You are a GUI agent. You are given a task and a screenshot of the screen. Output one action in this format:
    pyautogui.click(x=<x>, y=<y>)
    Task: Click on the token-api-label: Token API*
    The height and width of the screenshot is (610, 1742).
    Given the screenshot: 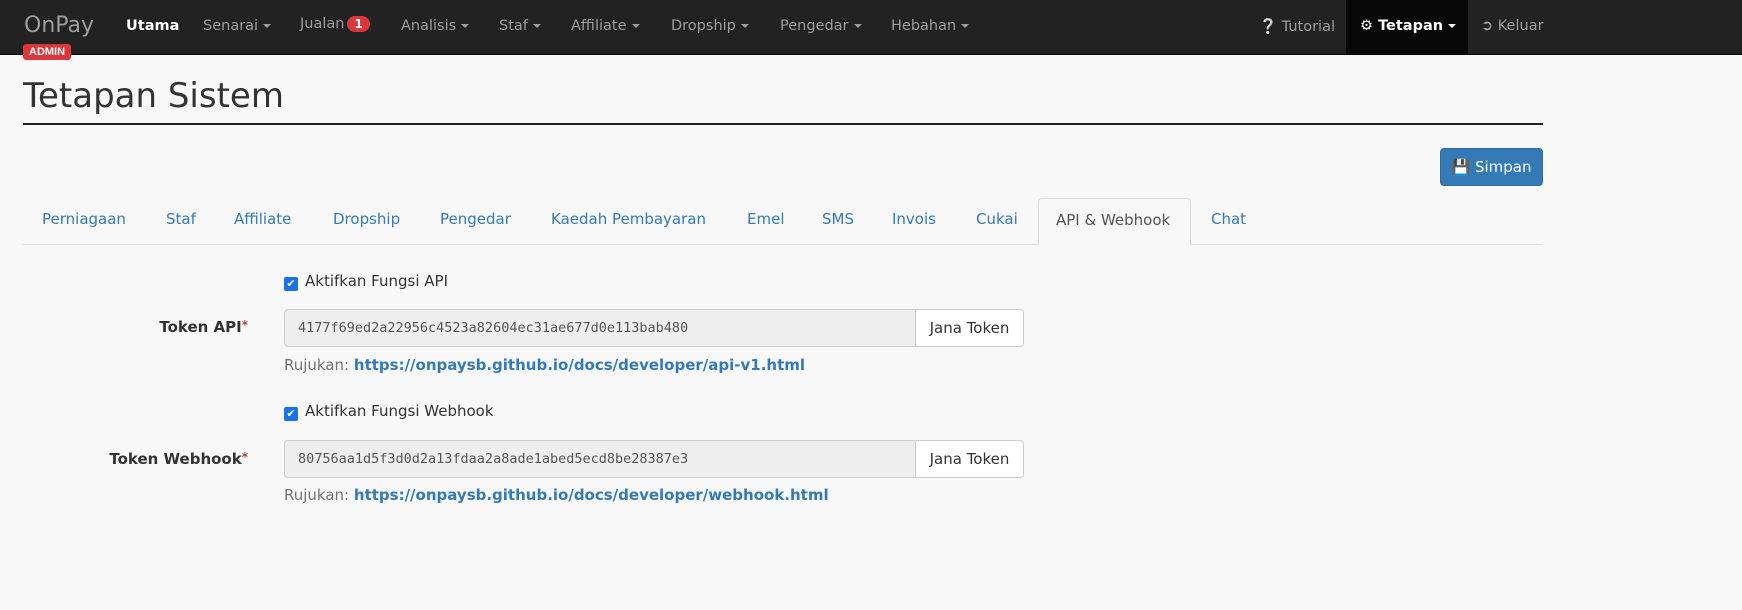 What is the action you would take?
    pyautogui.click(x=133, y=327)
    